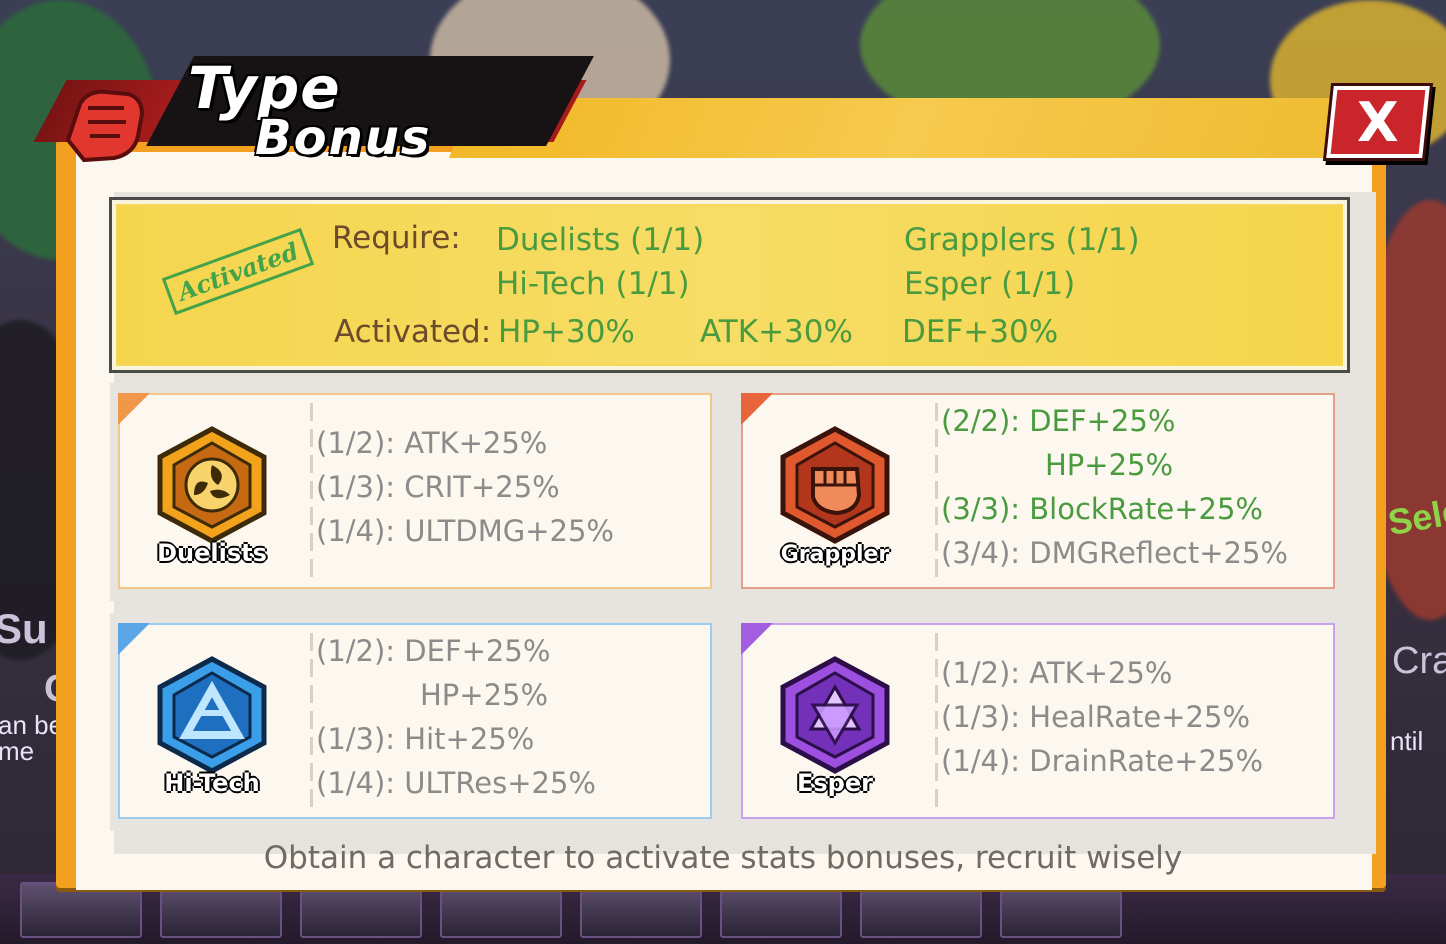 The image size is (1446, 944). Describe the element at coordinates (1096, 717) in the screenshot. I see `bonus-line: (1/3): HealRate+25%` at that location.